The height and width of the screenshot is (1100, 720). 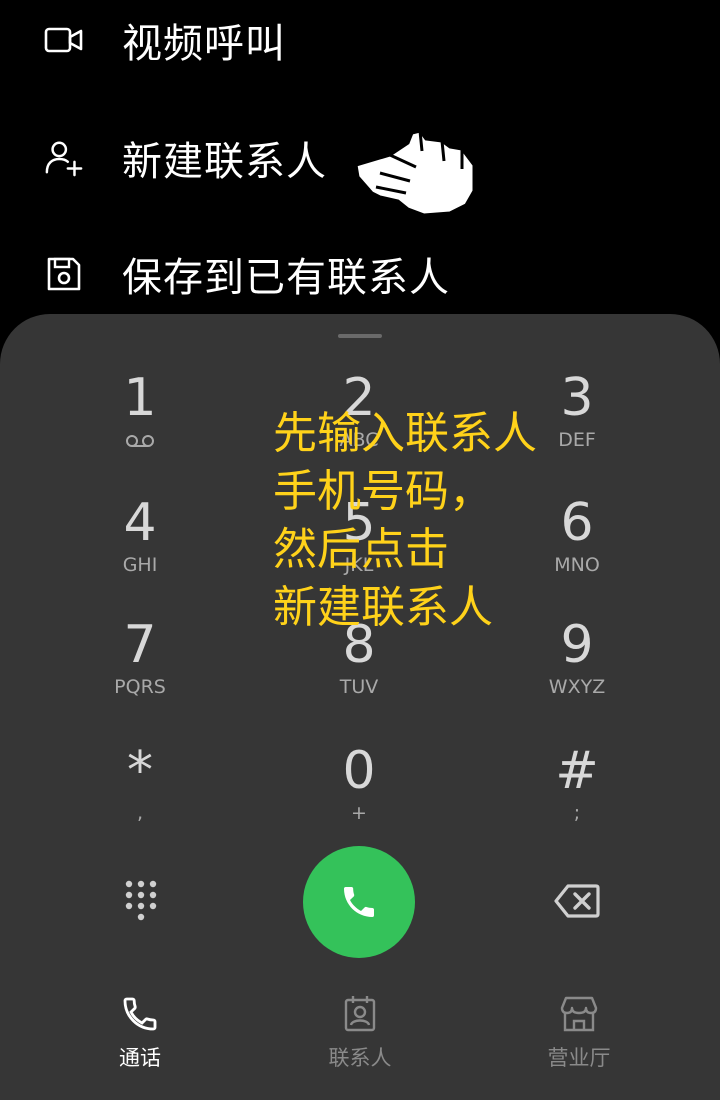 I want to click on dial-key-1: 1, so click(x=140, y=424).